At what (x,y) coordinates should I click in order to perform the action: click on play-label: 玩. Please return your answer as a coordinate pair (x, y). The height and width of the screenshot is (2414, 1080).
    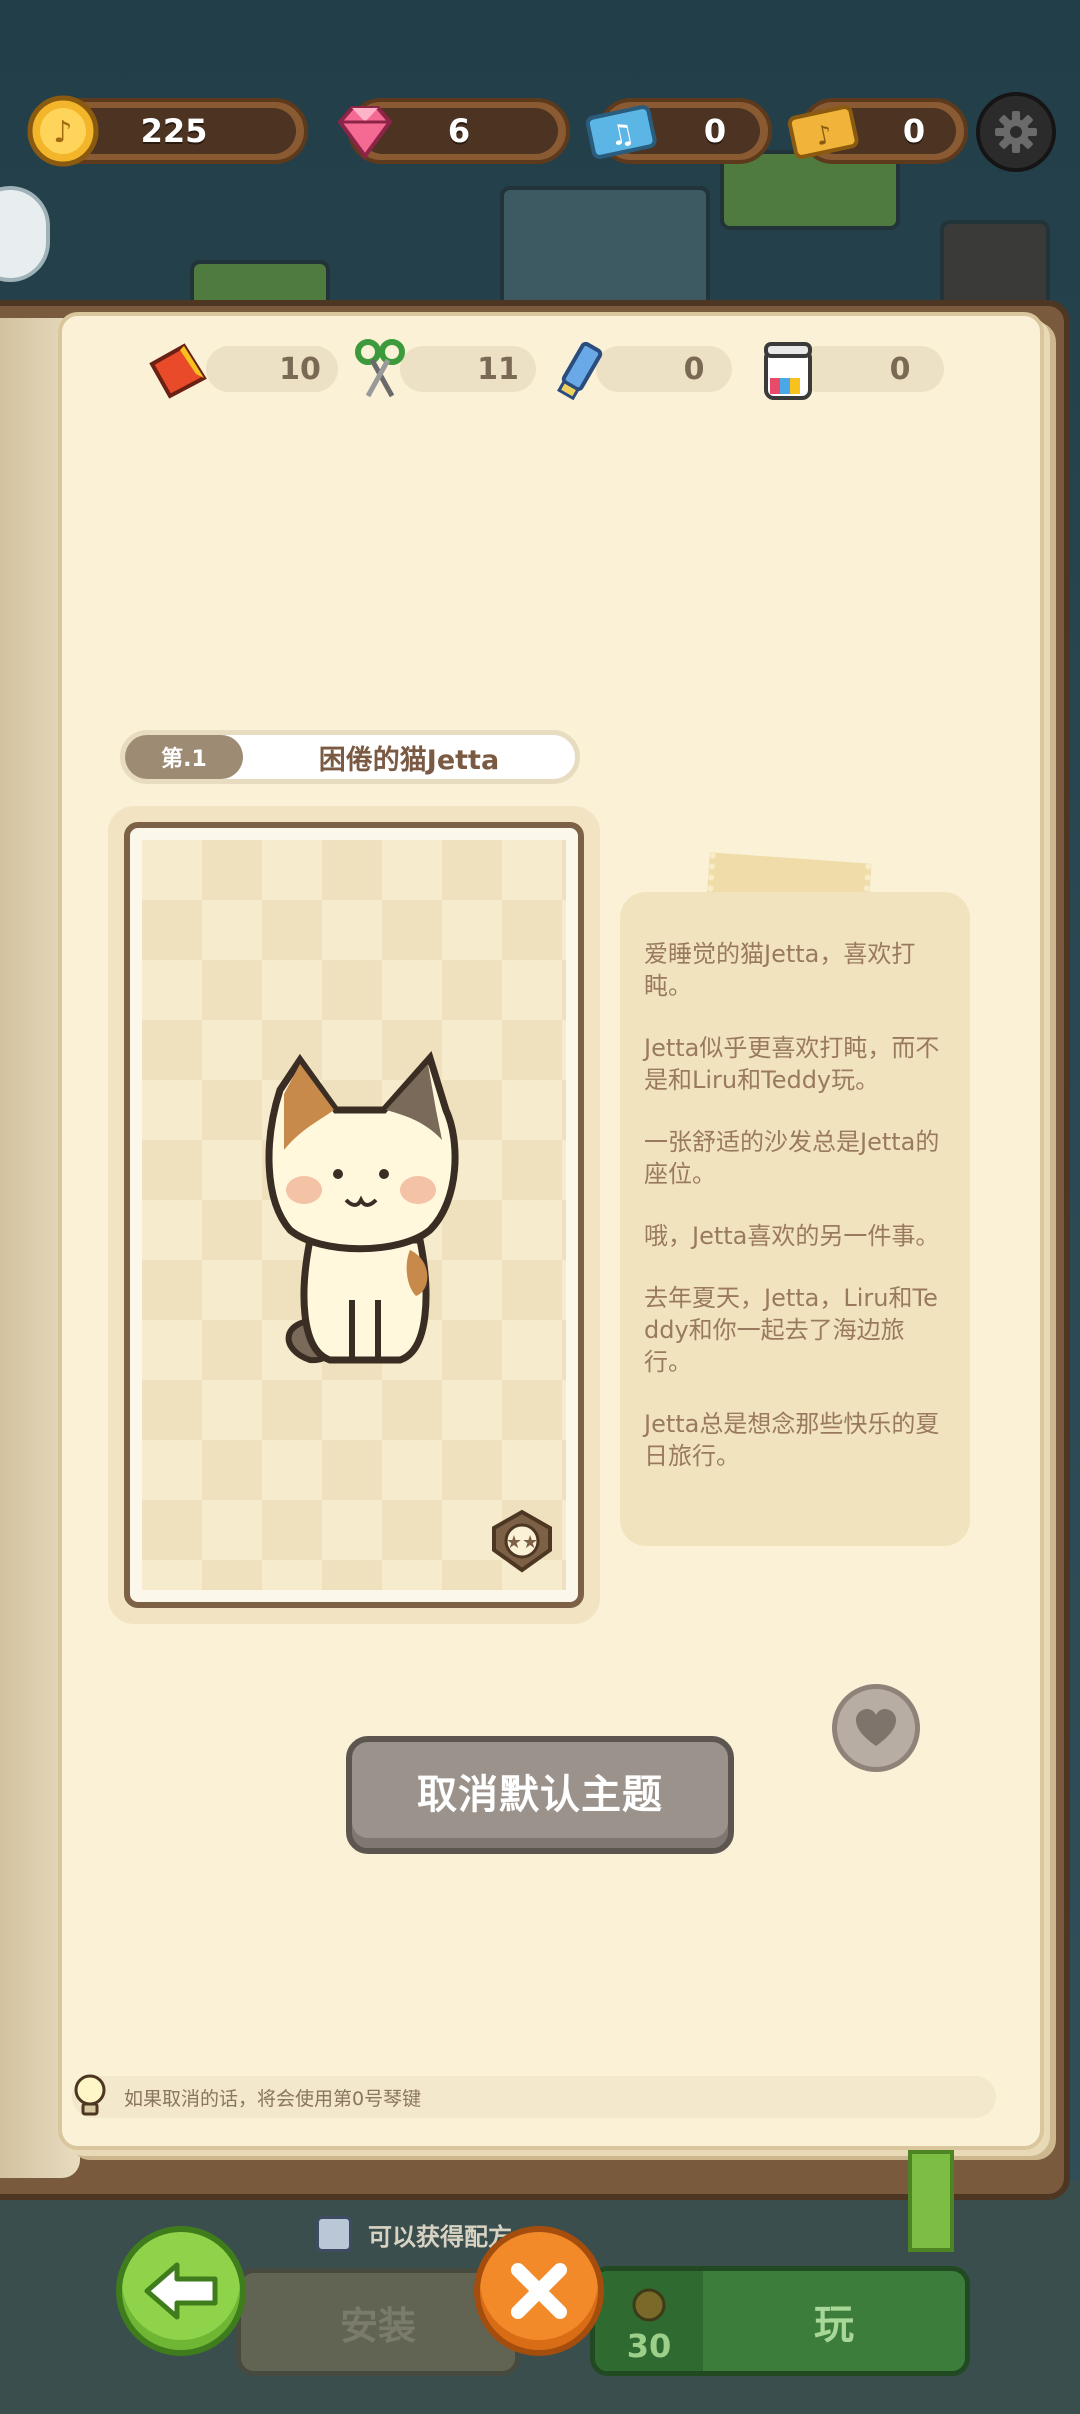
    Looking at the image, I should click on (834, 2325).